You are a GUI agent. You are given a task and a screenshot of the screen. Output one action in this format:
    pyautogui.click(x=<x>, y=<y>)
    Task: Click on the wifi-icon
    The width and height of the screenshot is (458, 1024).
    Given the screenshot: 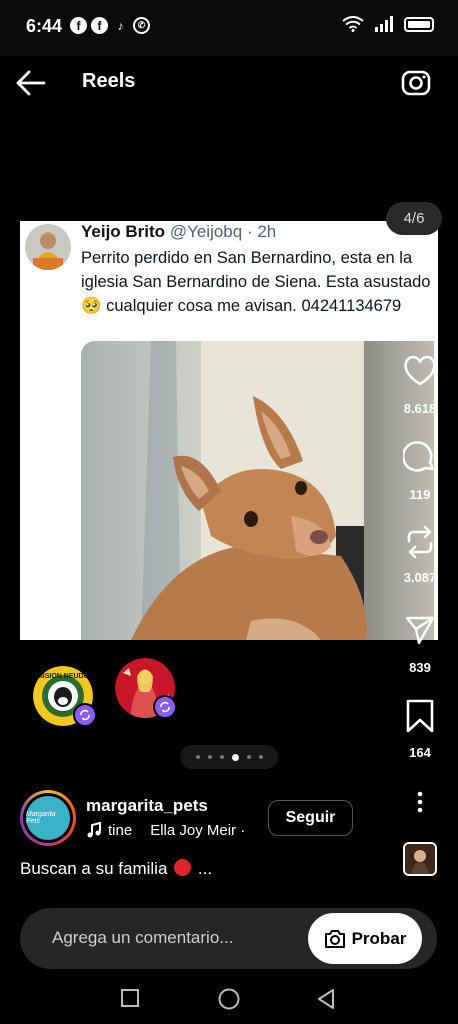 What is the action you would take?
    pyautogui.click(x=353, y=24)
    